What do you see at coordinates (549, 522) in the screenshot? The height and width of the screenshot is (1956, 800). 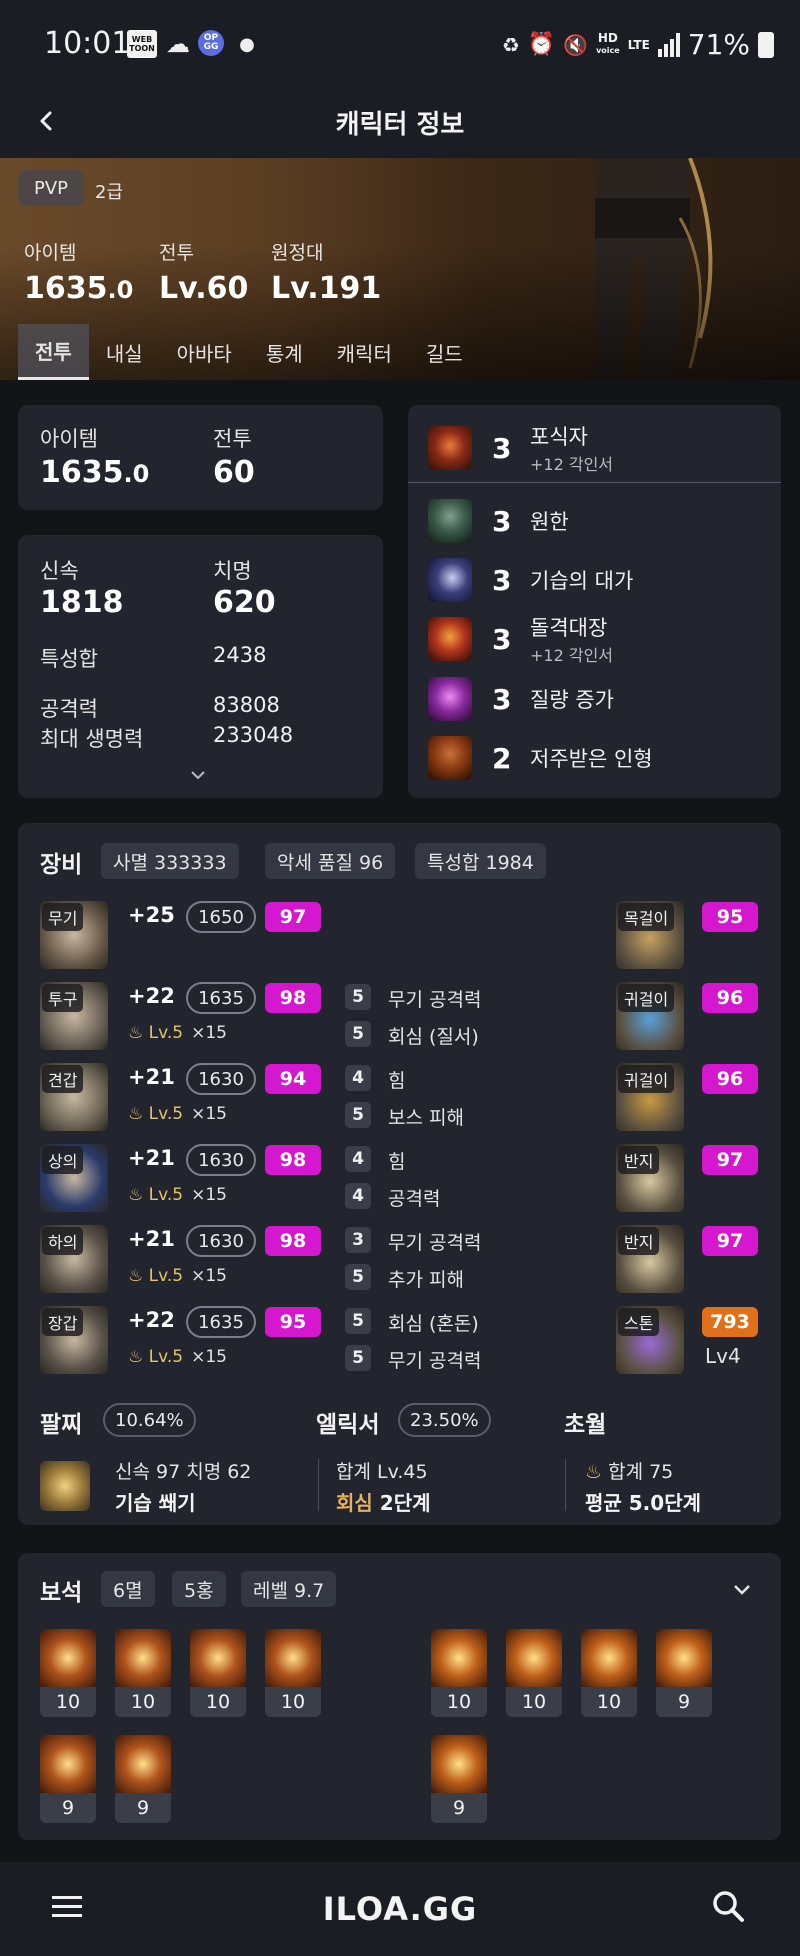 I see `engraving-name: 원한` at bounding box center [549, 522].